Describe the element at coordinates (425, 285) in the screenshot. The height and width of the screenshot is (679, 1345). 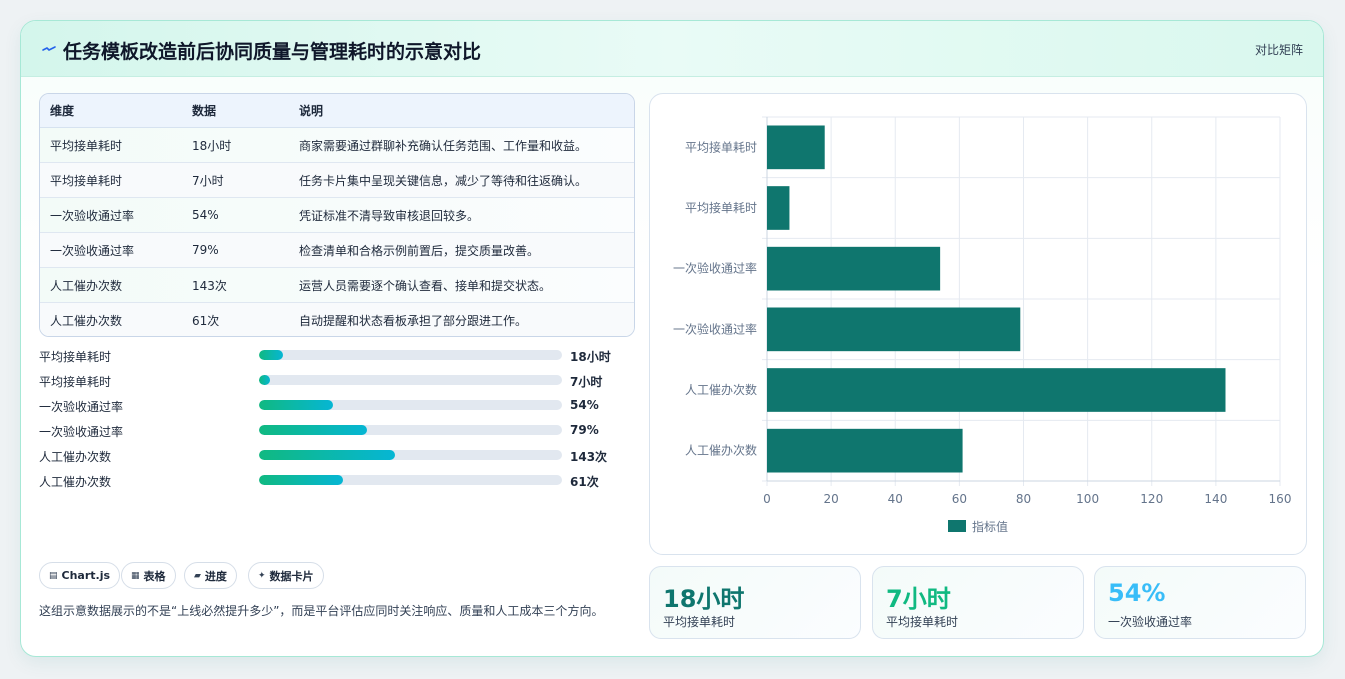
I see `row-note: 运营人员需要逐个确认查看、接单和提交状态。` at that location.